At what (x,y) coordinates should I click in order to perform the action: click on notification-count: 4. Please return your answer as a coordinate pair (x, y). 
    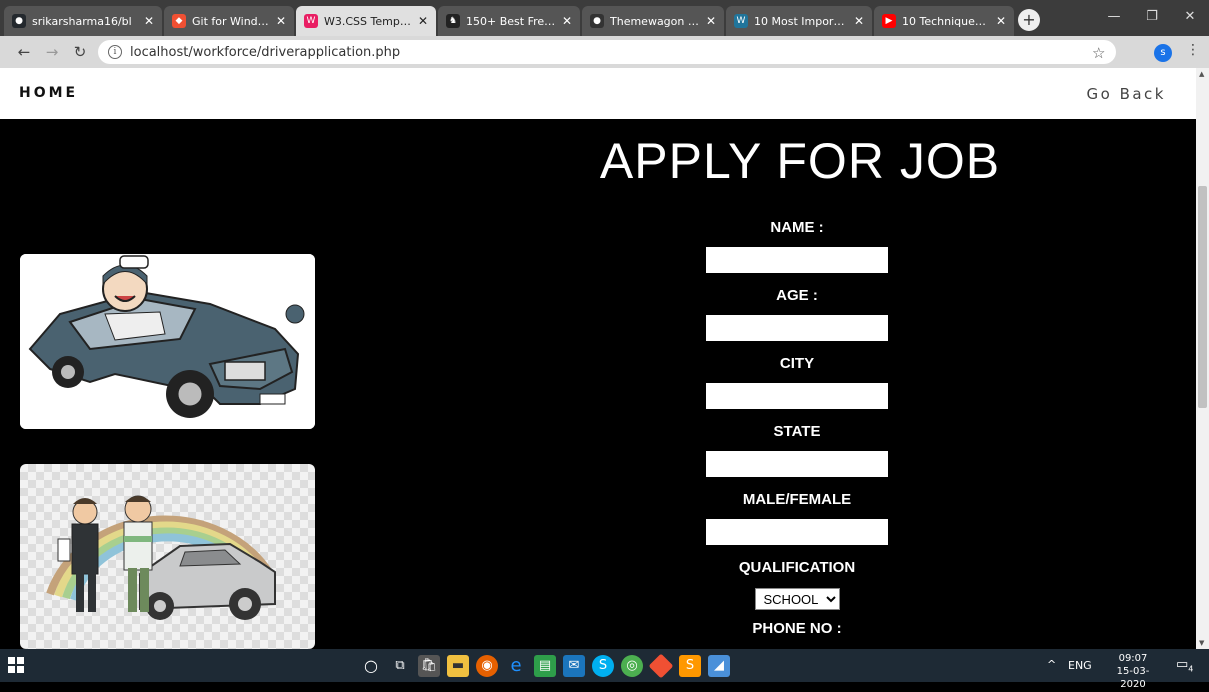
    Looking at the image, I should click on (1191, 669).